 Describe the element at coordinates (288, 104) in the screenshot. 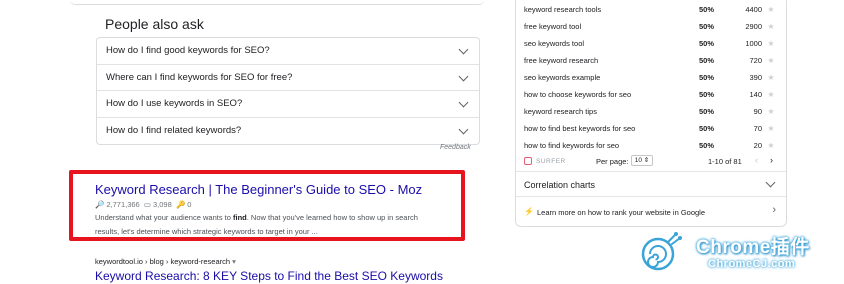

I see `paa-question: How do I use keywords in SEO?` at that location.